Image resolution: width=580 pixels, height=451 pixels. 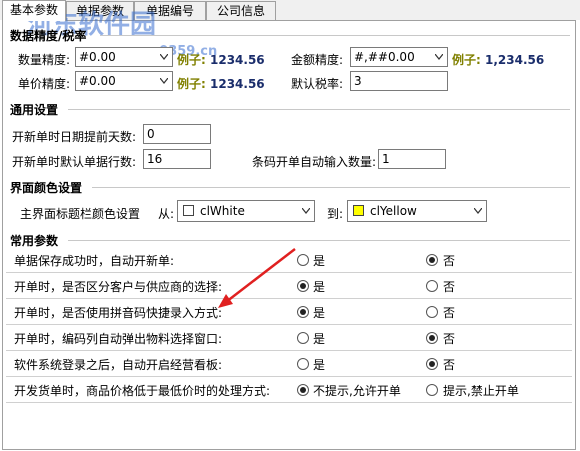 What do you see at coordinates (97, 57) in the screenshot?
I see `qty-precision-value: #0.00` at bounding box center [97, 57].